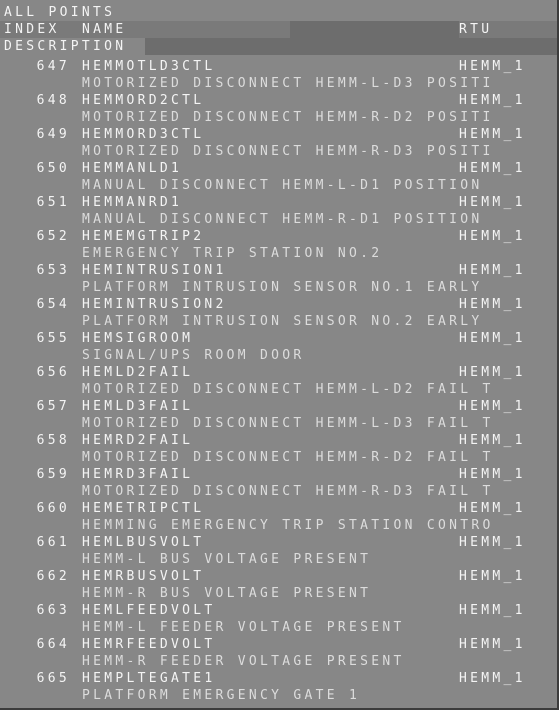 This screenshot has height=710, width=559. Describe the element at coordinates (374, 29) in the screenshot. I see `column-header-shade` at that location.